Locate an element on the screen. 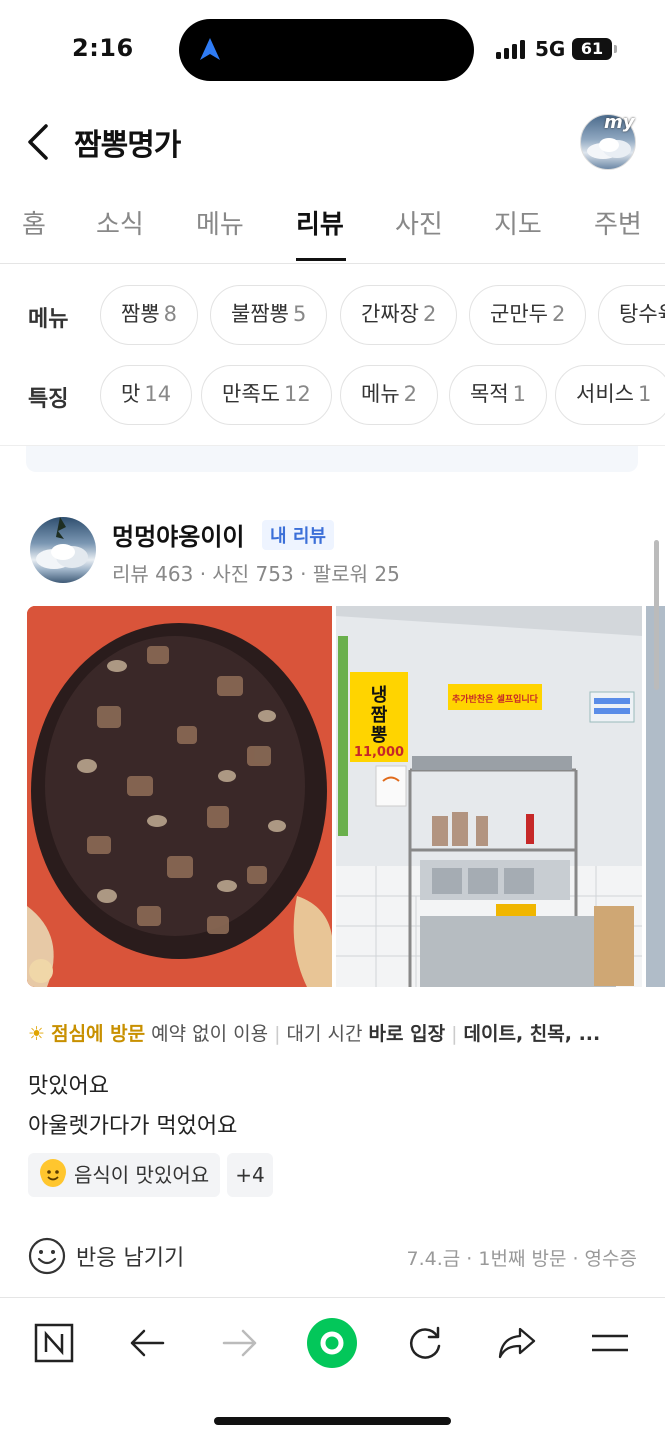 This screenshot has height=1440, width=665. feature-filter-row: 특징 맛 14 만족도 12 메뉴 2 목적 1 서비스 1 is located at coordinates (332, 396).